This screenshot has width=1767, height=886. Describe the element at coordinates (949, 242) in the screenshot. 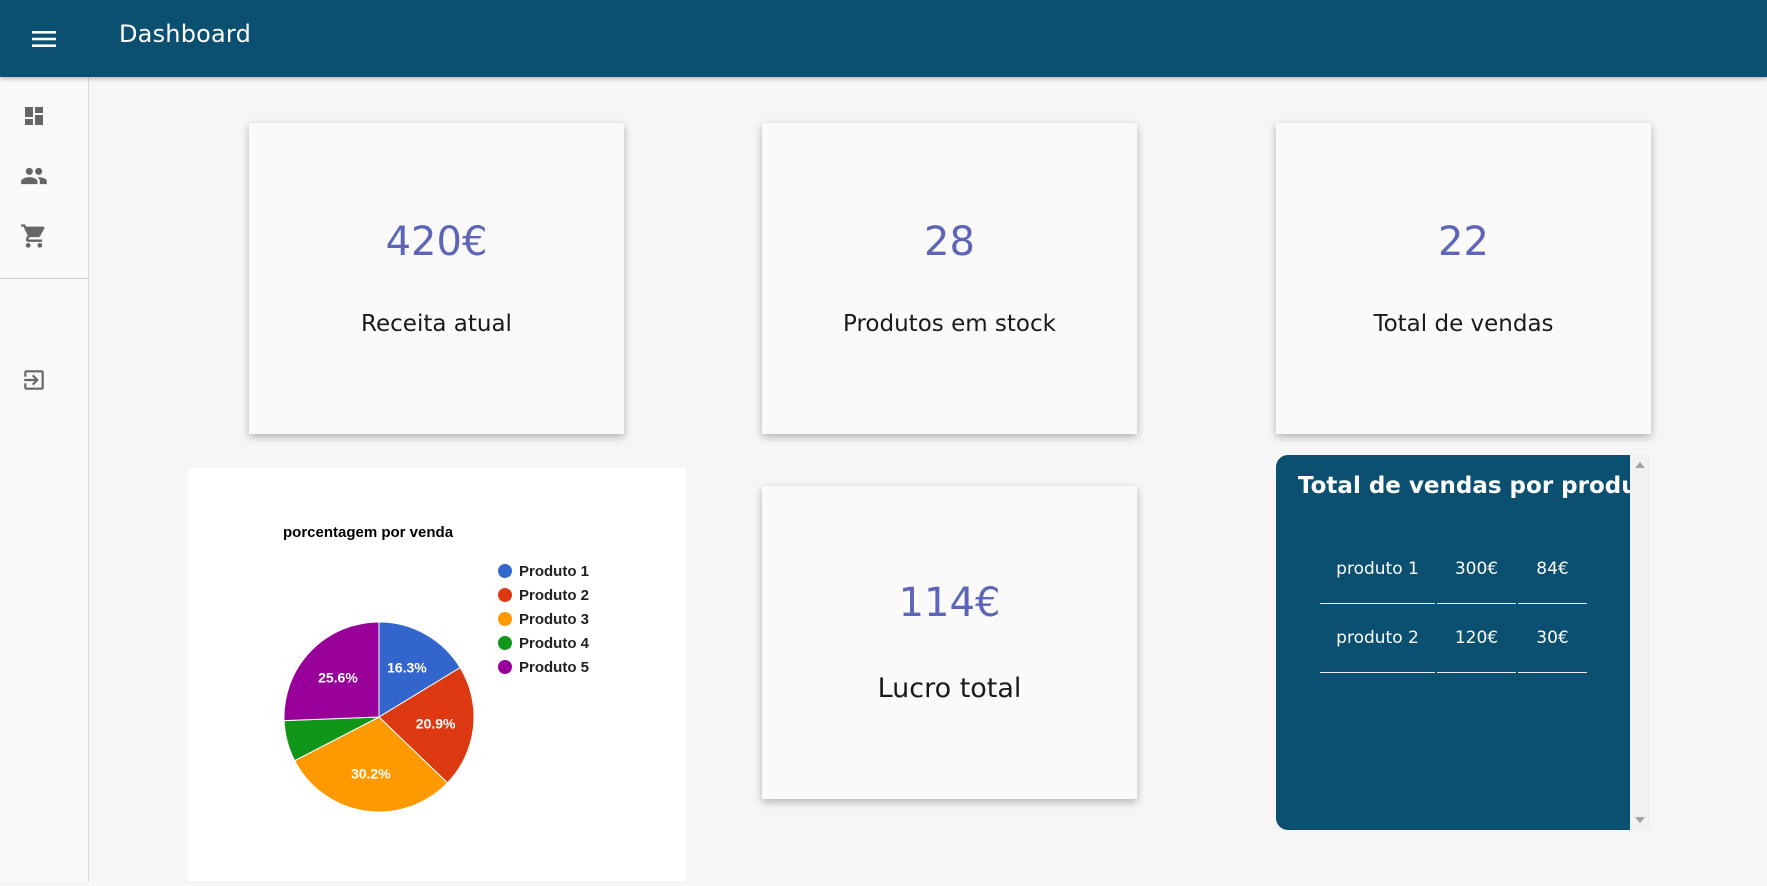

I see `stock-value: 28` at that location.